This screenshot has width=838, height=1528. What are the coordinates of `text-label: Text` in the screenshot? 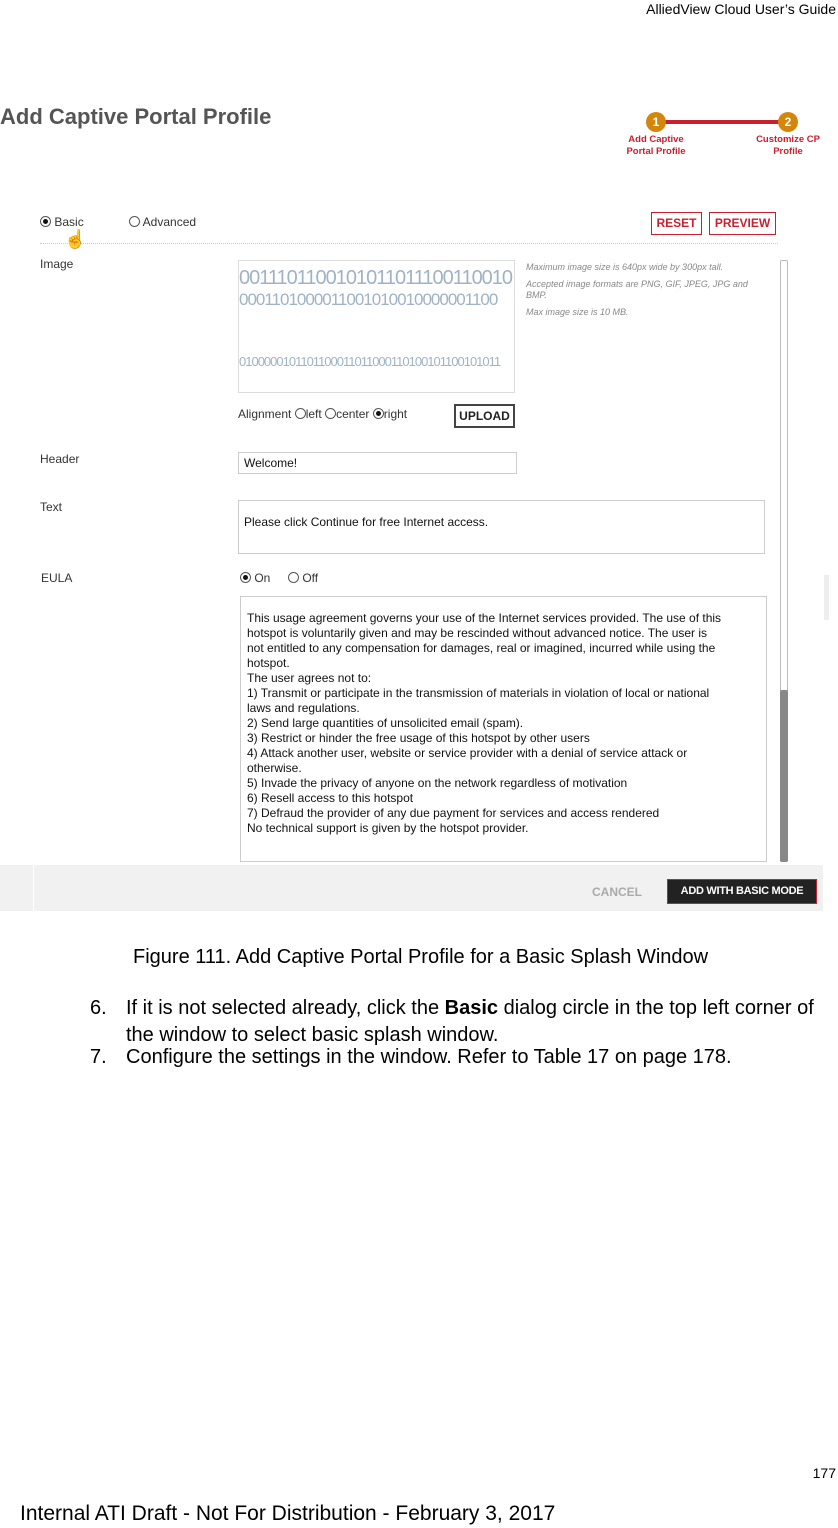 It's located at (51, 507).